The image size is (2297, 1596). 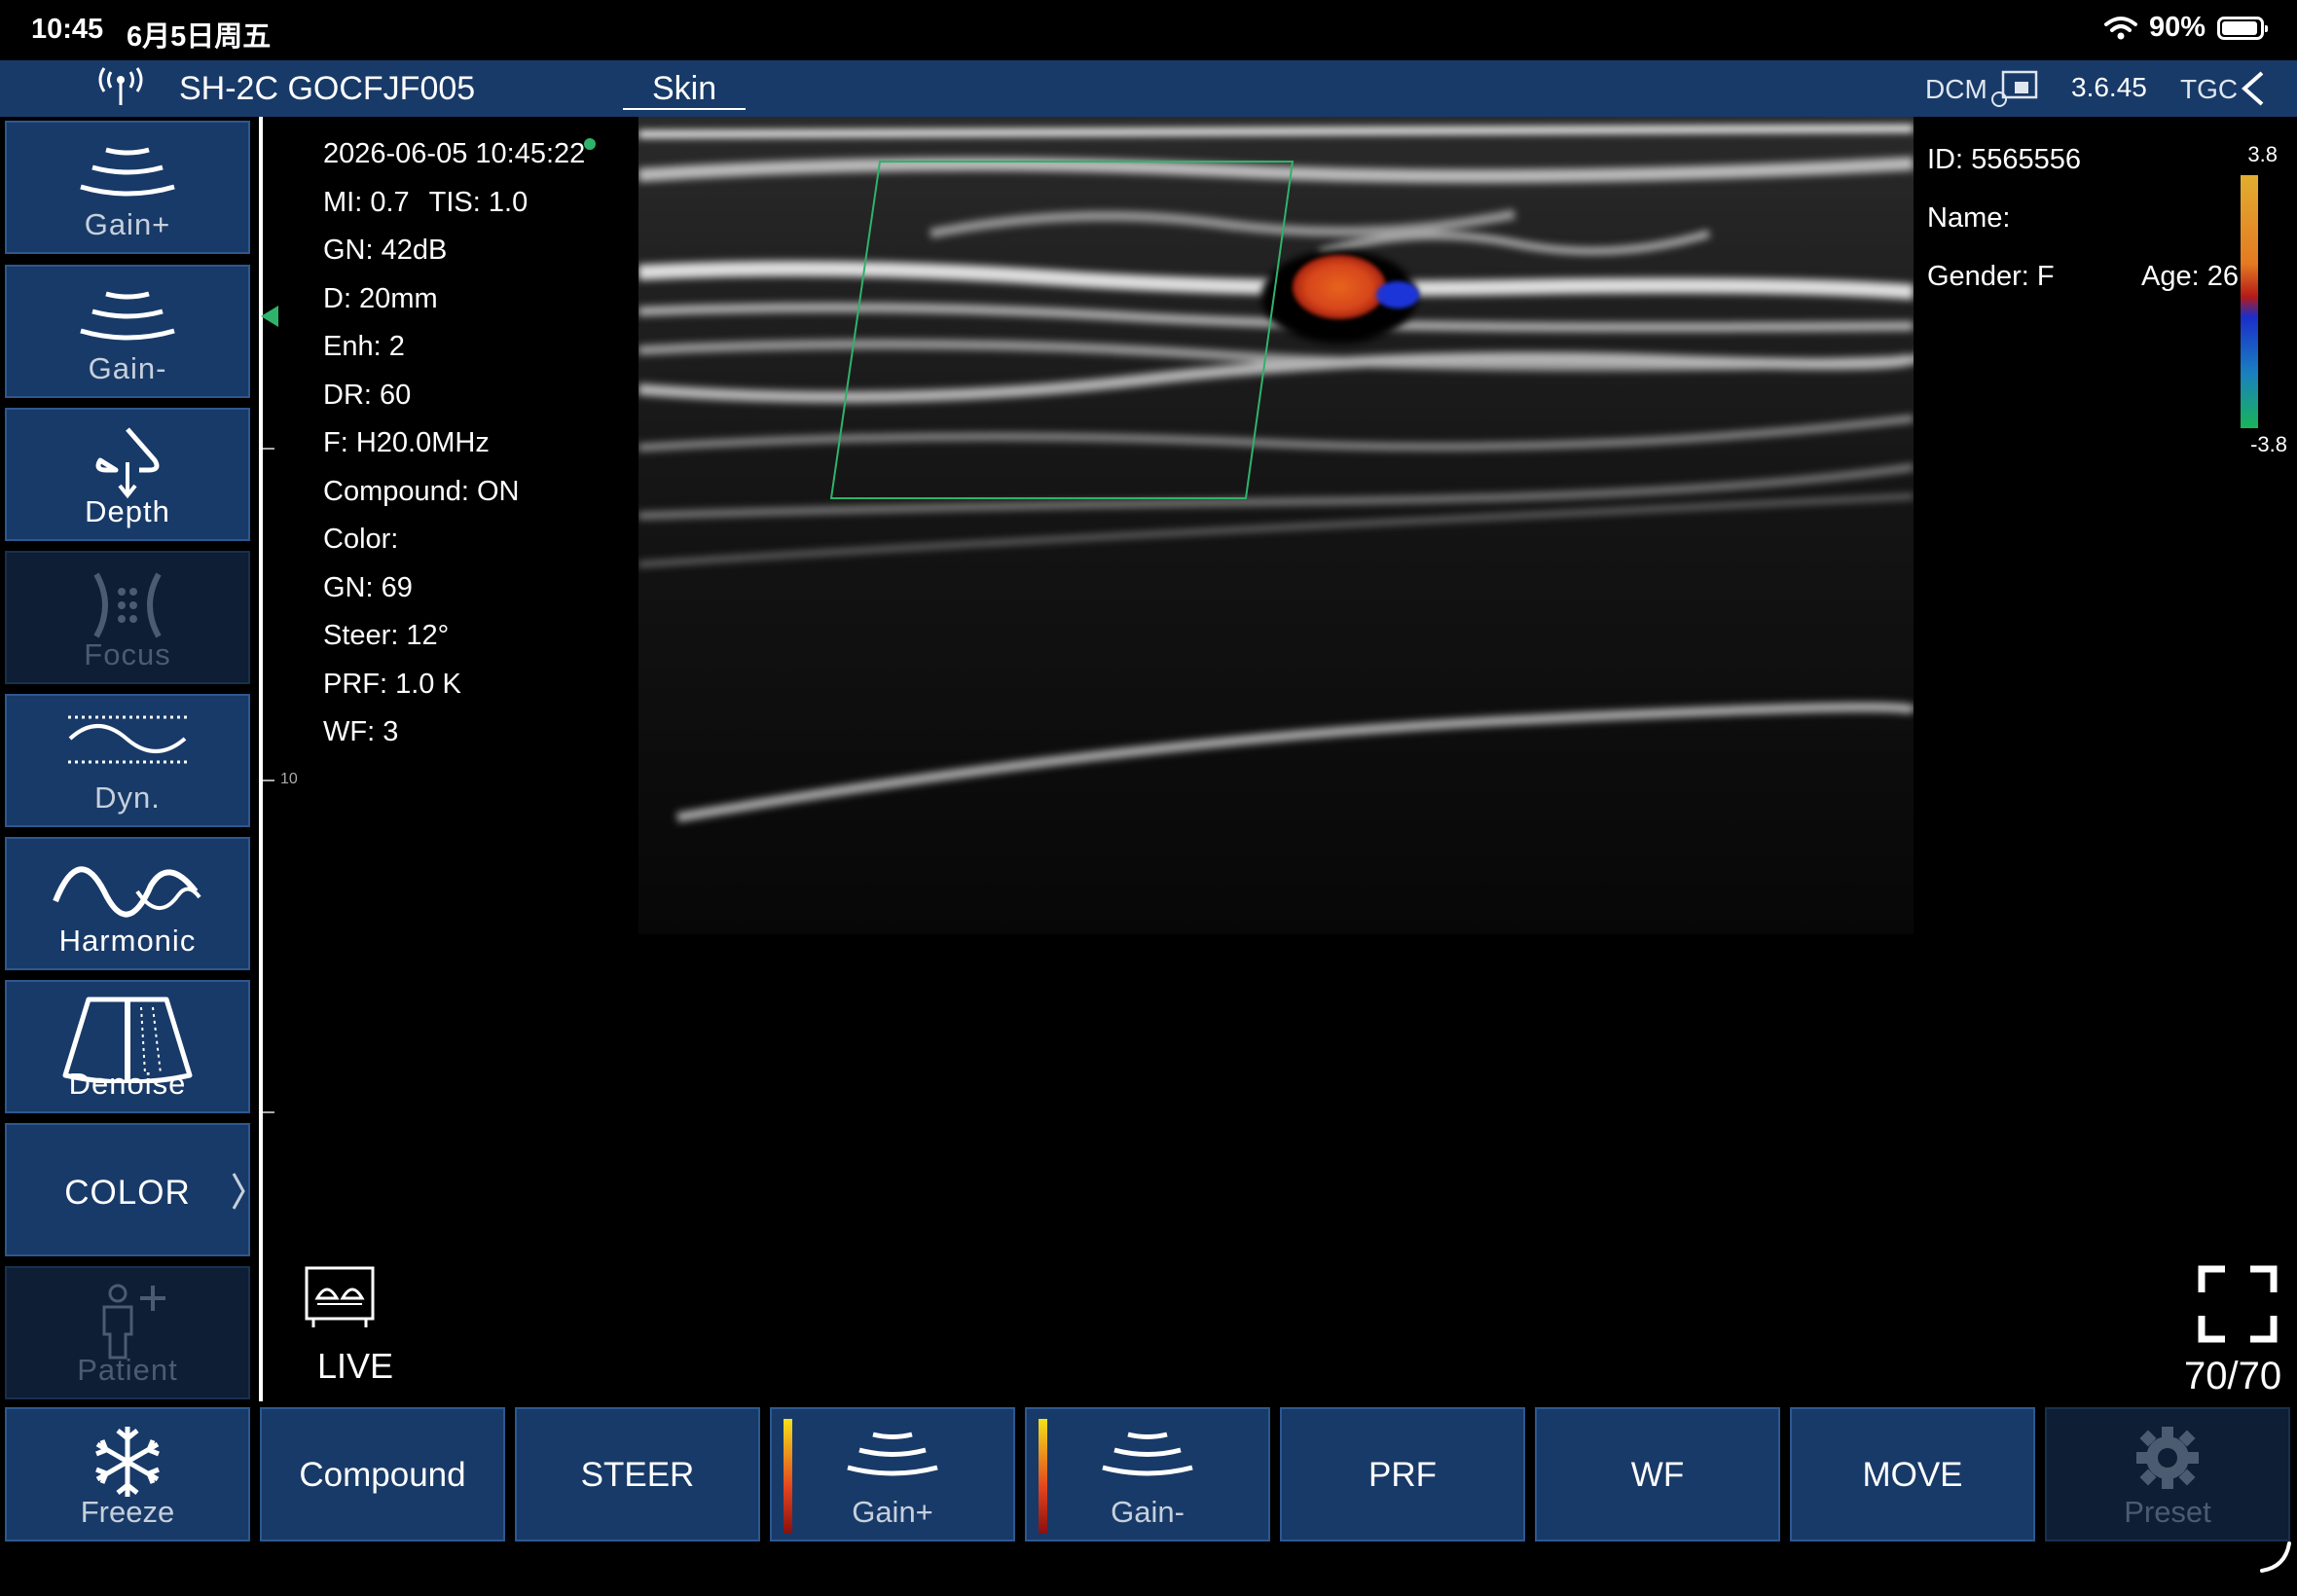 What do you see at coordinates (367, 395) in the screenshot?
I see `dynamic-range-value: DR: 60` at bounding box center [367, 395].